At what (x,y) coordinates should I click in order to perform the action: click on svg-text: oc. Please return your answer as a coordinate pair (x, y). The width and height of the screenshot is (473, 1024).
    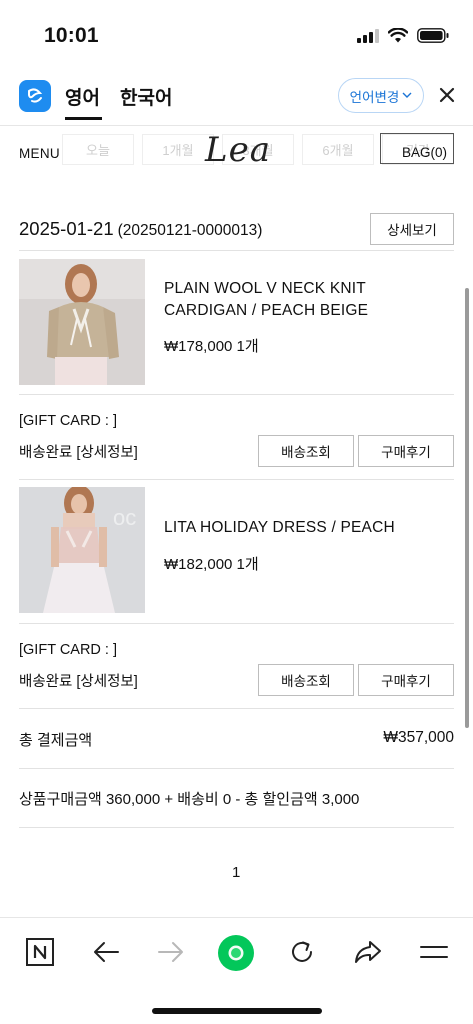
    Looking at the image, I should click on (124, 517).